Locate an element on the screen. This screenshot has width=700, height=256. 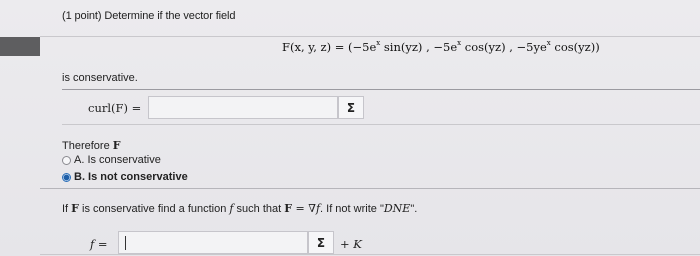
eq-term3-tail: cos(yz)) is located at coordinates (575, 47).